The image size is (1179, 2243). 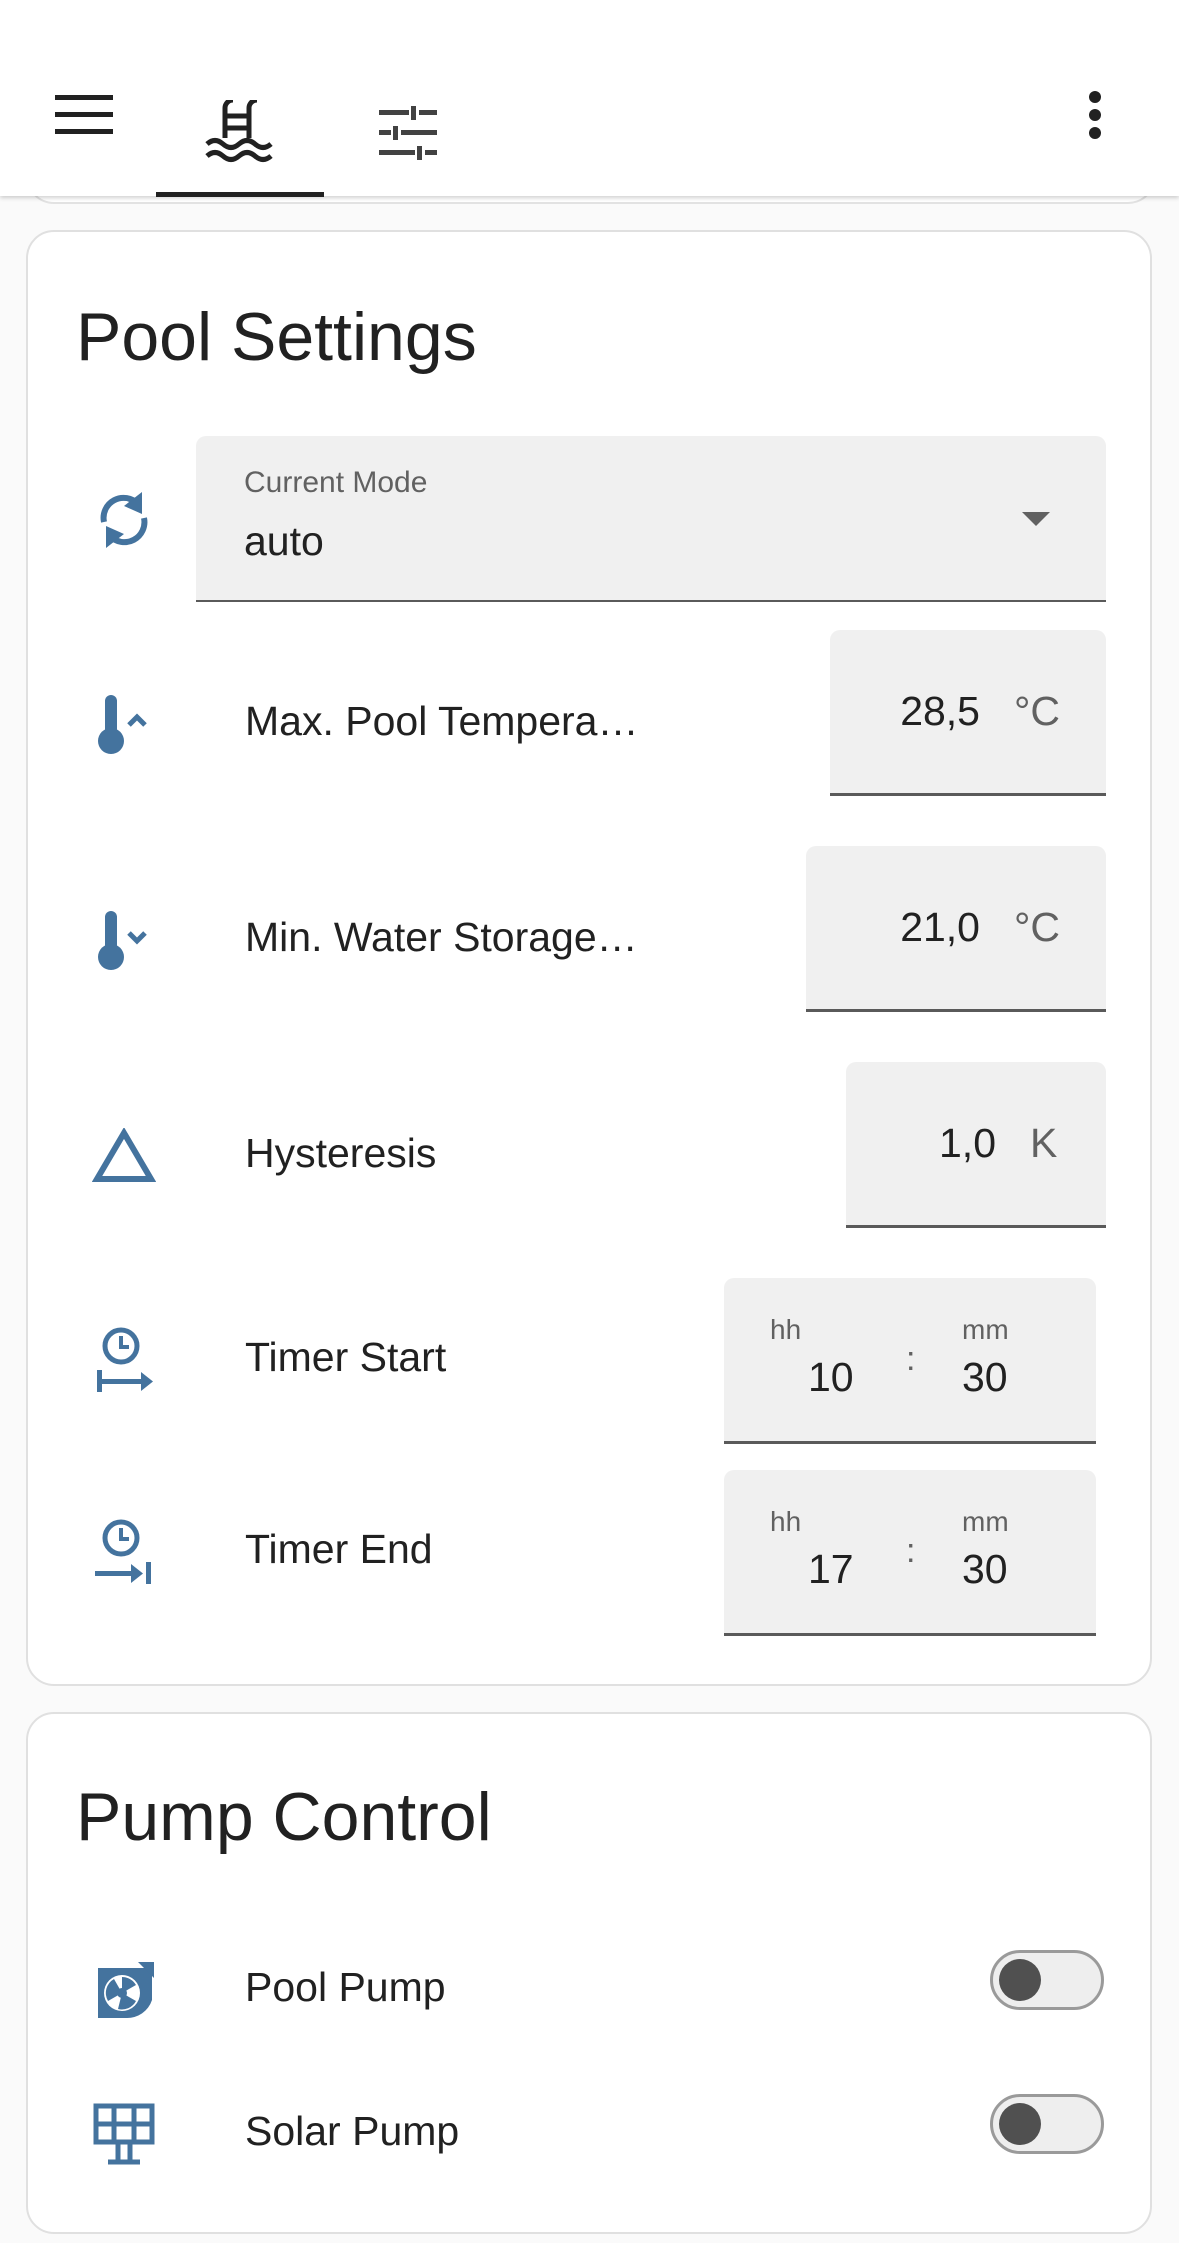 I want to click on menu-button, so click(x=84, y=115).